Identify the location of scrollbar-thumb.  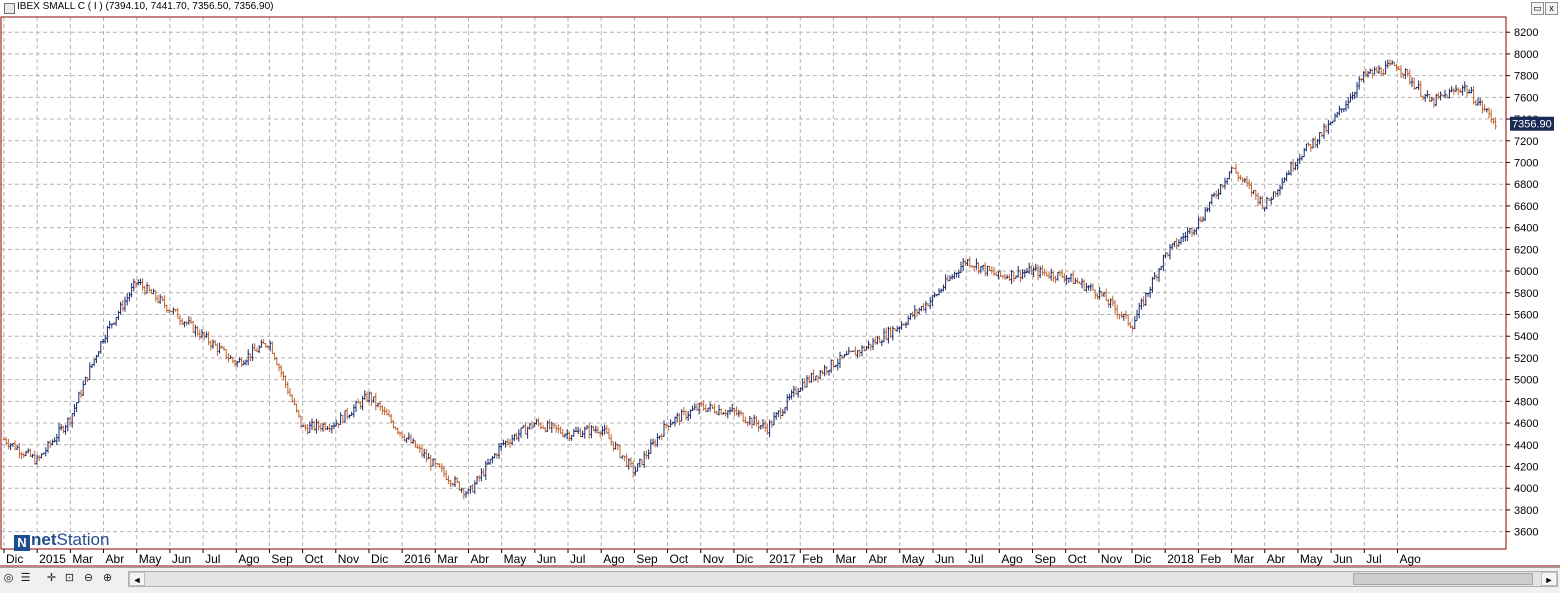
(1443, 579).